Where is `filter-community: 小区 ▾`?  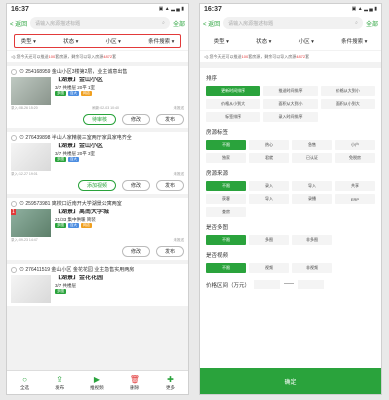 filter-community: 小区 ▾ is located at coordinates (306, 41).